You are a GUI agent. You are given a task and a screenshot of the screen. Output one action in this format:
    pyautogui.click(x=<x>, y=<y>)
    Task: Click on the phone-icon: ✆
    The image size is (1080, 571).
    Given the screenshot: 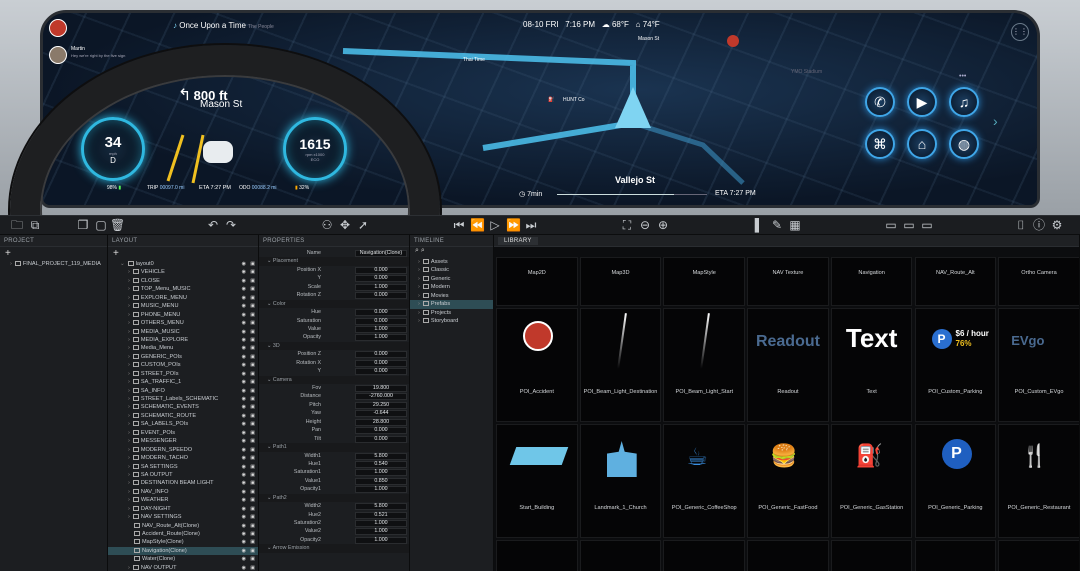 What is the action you would take?
    pyautogui.click(x=880, y=102)
    